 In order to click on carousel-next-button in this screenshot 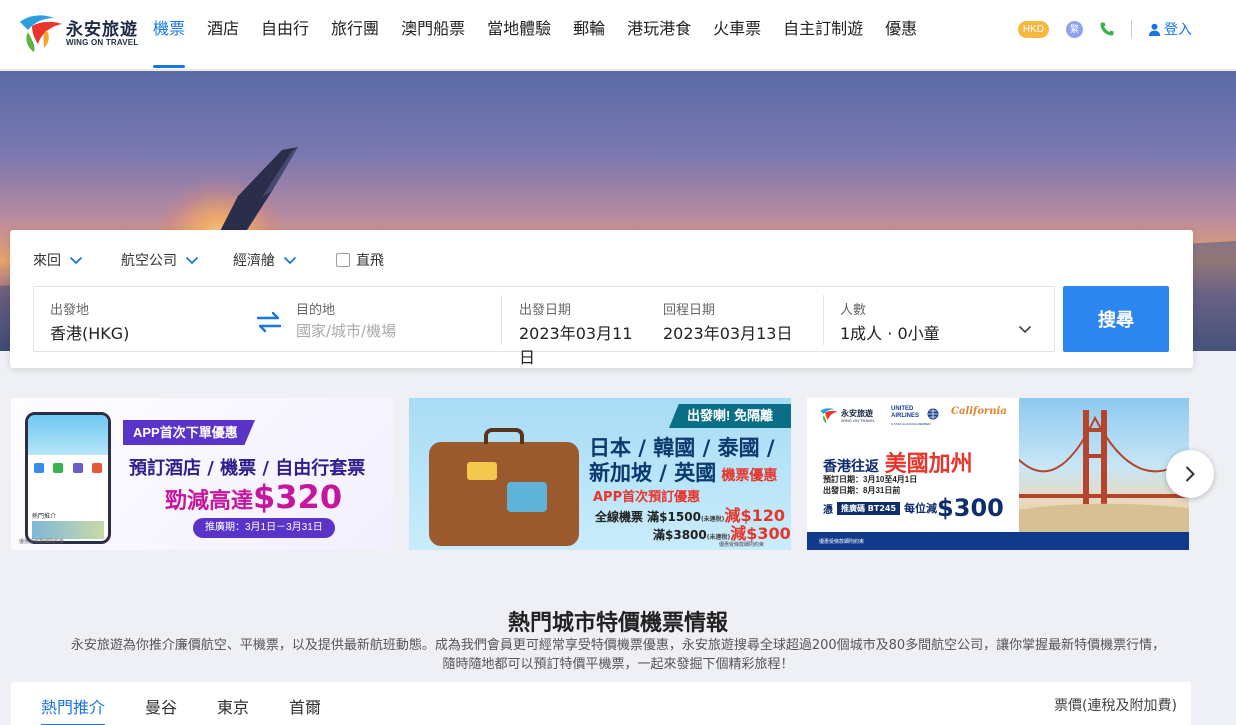, I will do `click(1190, 474)`.